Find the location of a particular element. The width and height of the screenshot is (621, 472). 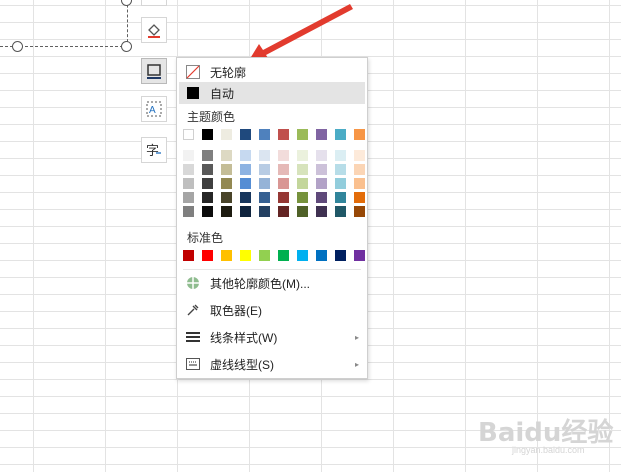

text-effect-button: A is located at coordinates (154, 109).